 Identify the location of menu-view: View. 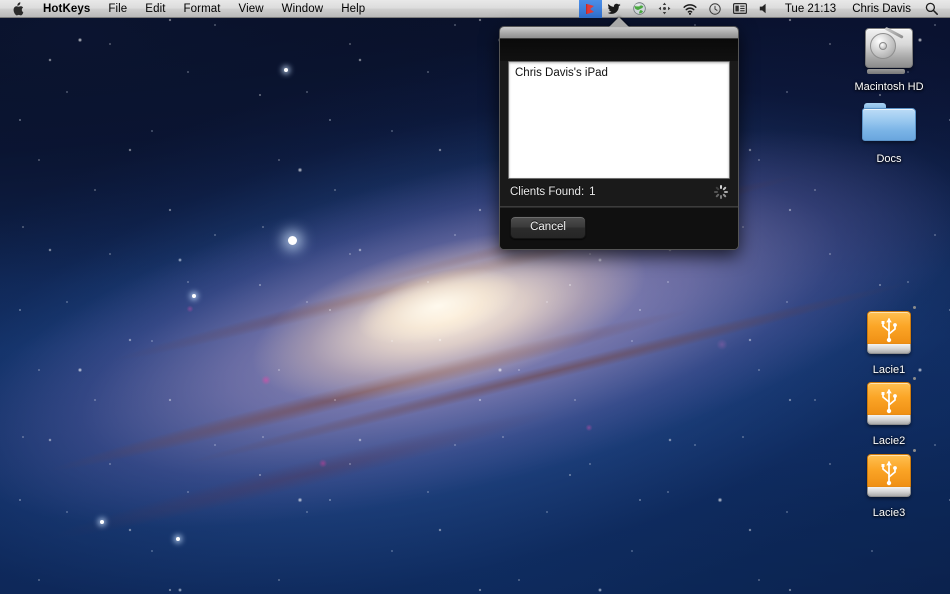
(251, 9).